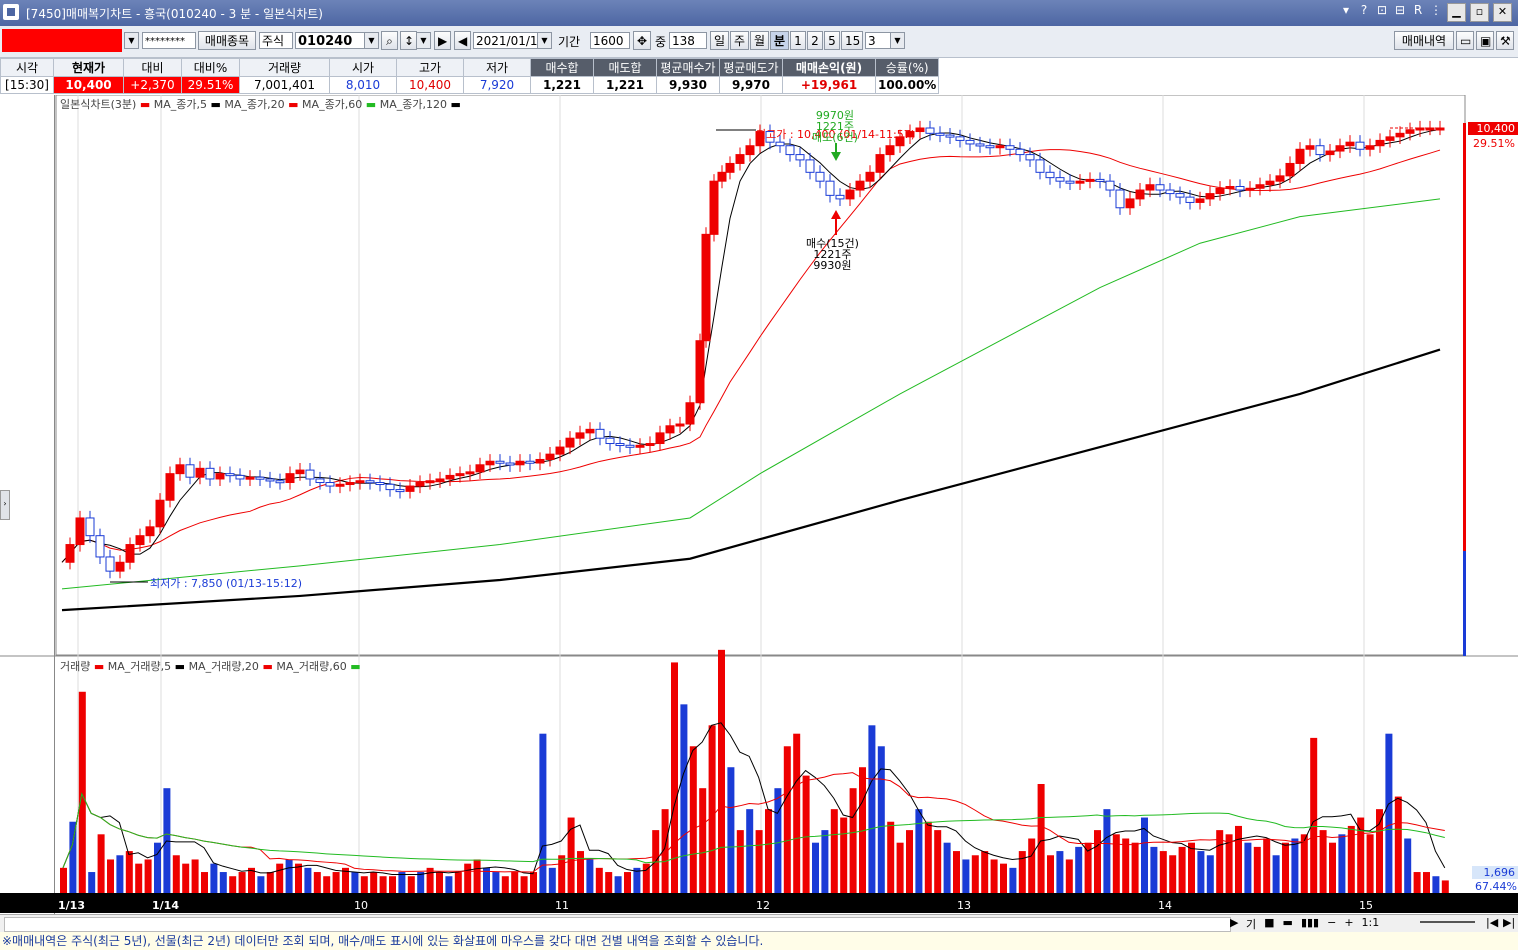 This screenshot has height=950, width=1518. Describe the element at coordinates (1479, 12) in the screenshot. I see `maximize-button: ▫` at that location.